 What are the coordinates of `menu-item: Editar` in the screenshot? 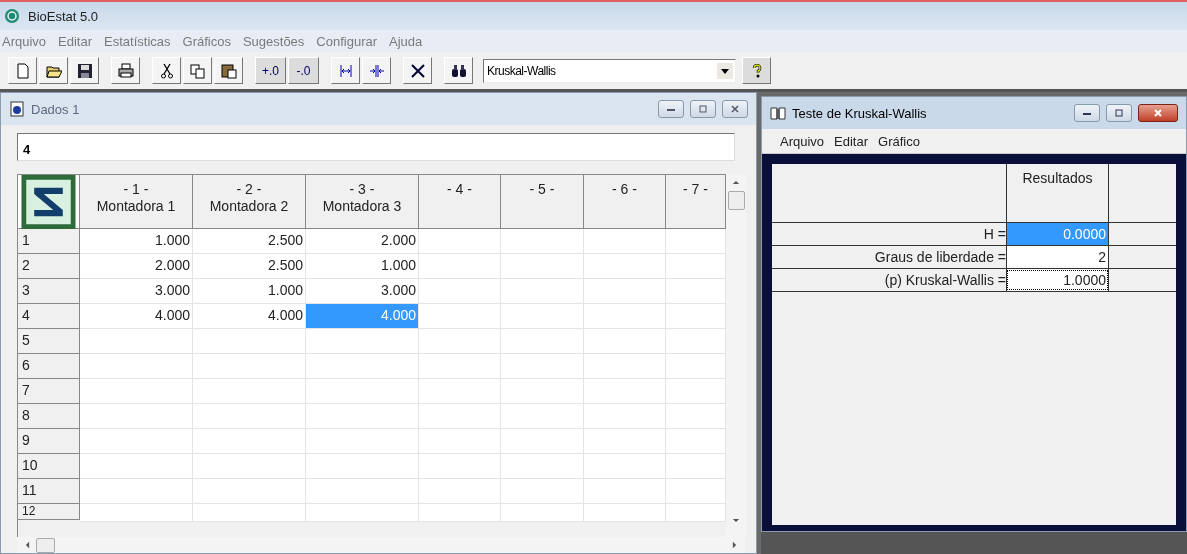 It's located at (851, 141).